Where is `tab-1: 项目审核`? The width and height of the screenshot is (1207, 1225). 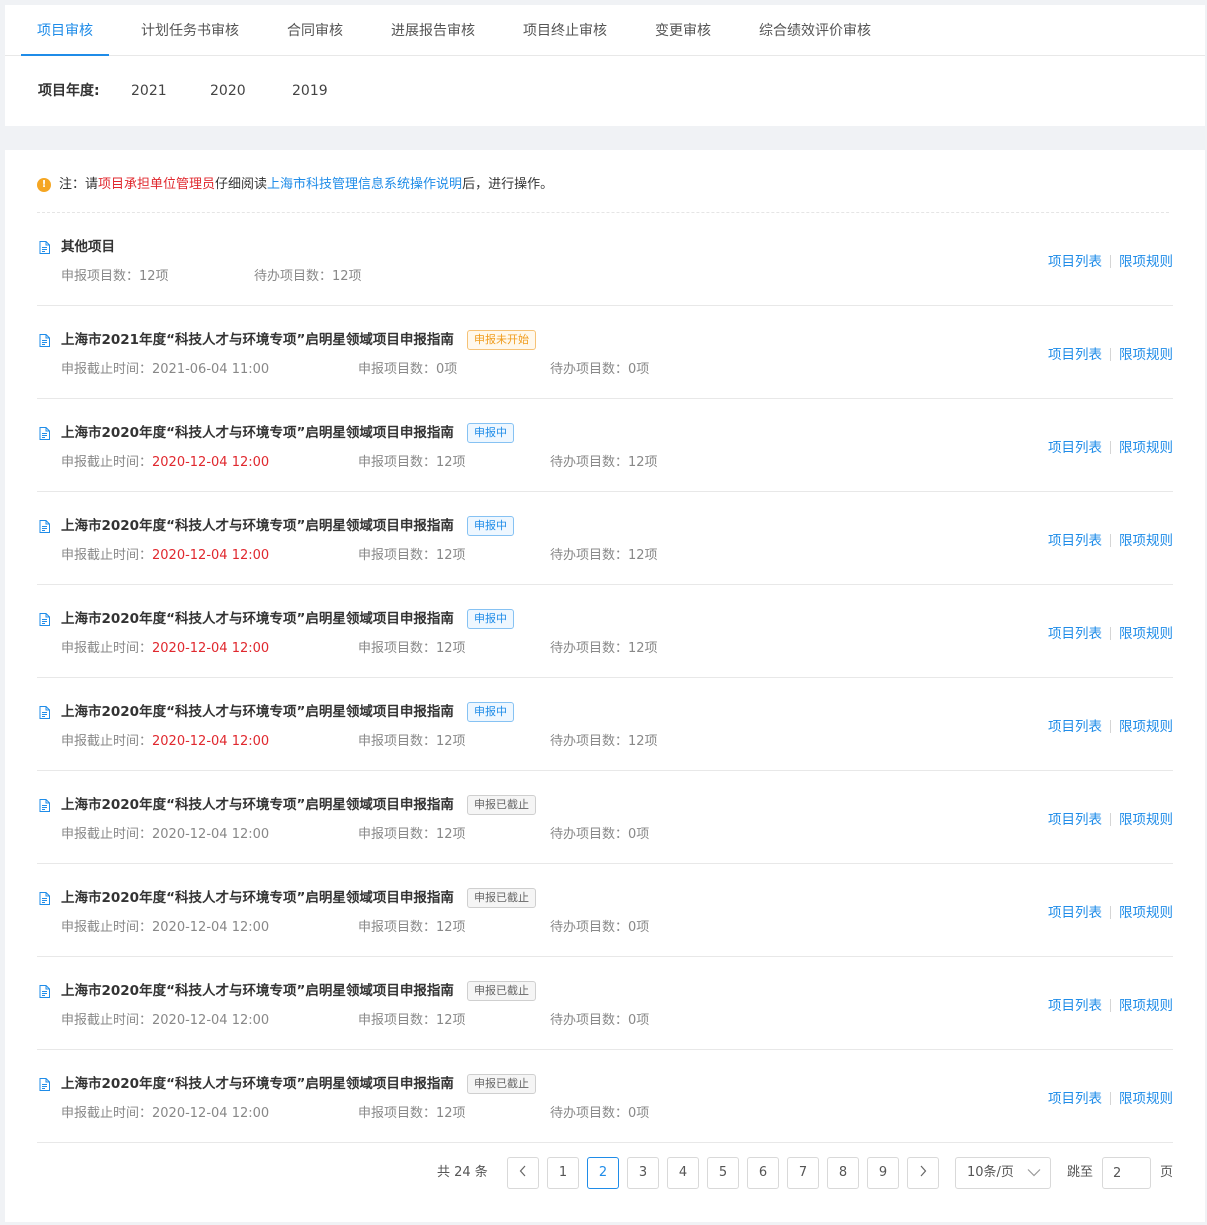 tab-1: 项目审核 is located at coordinates (65, 30).